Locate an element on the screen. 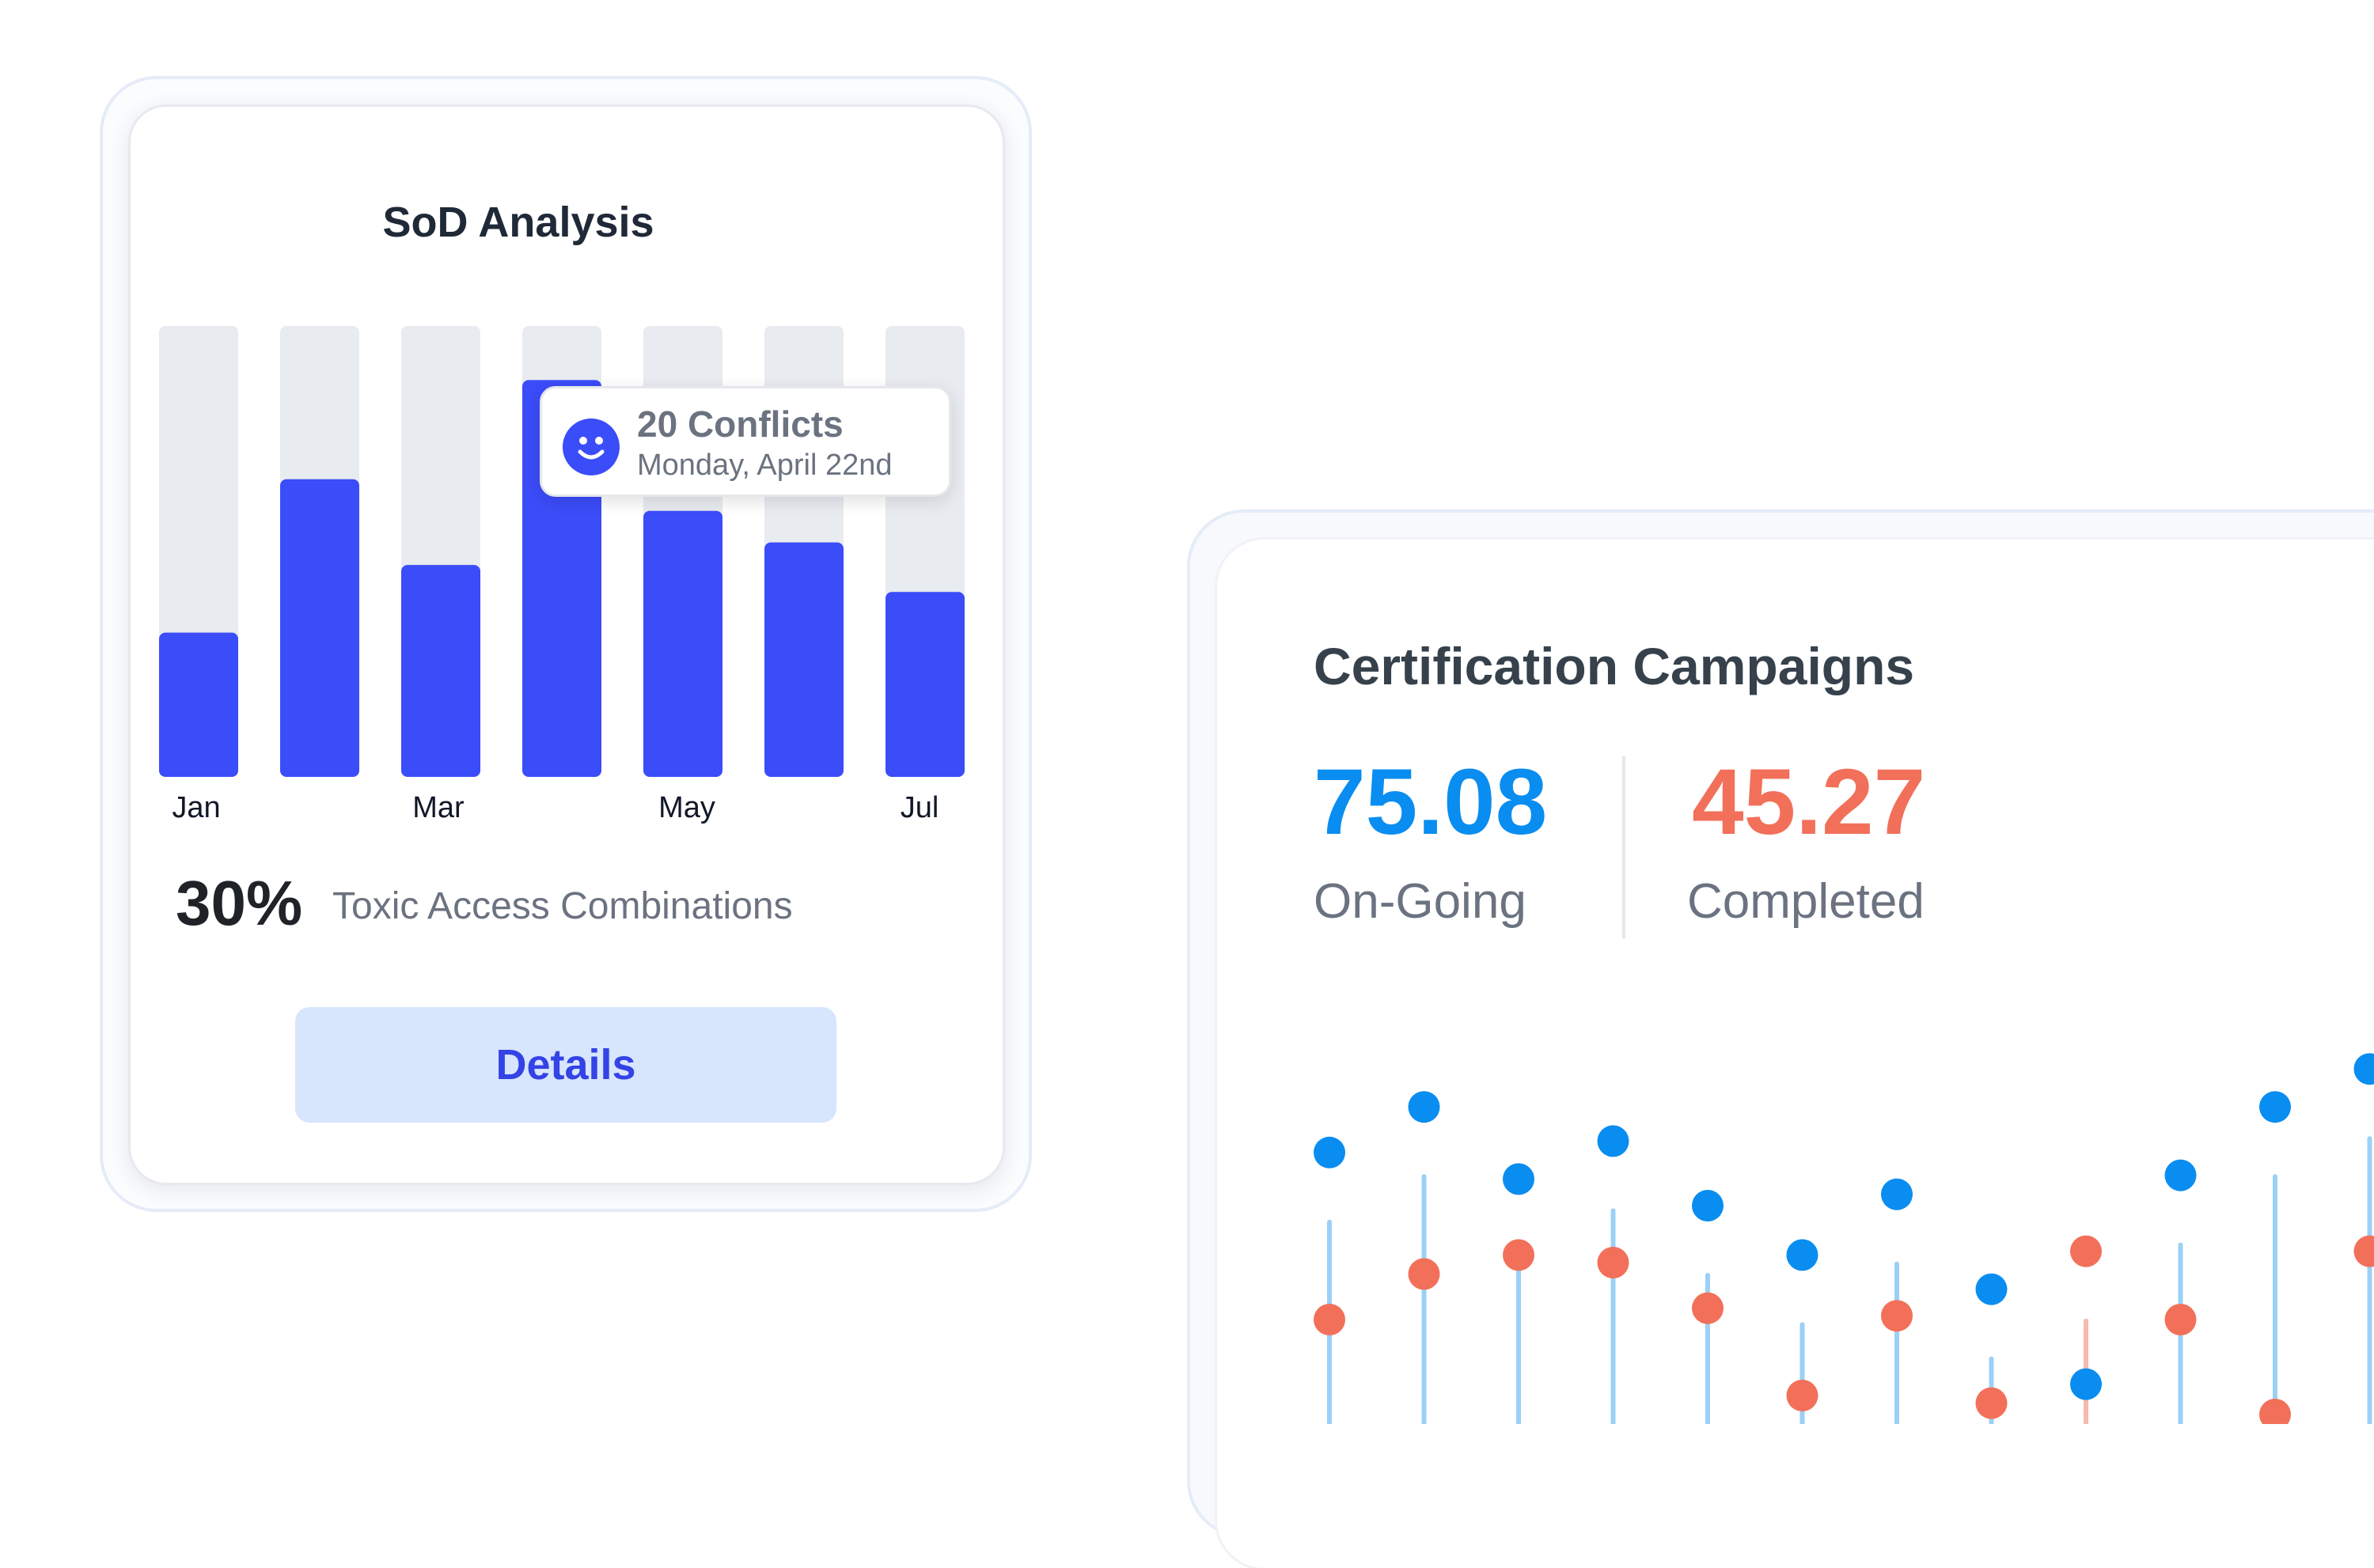 The image size is (2374, 1568). month-label-mar: Mar is located at coordinates (438, 808).